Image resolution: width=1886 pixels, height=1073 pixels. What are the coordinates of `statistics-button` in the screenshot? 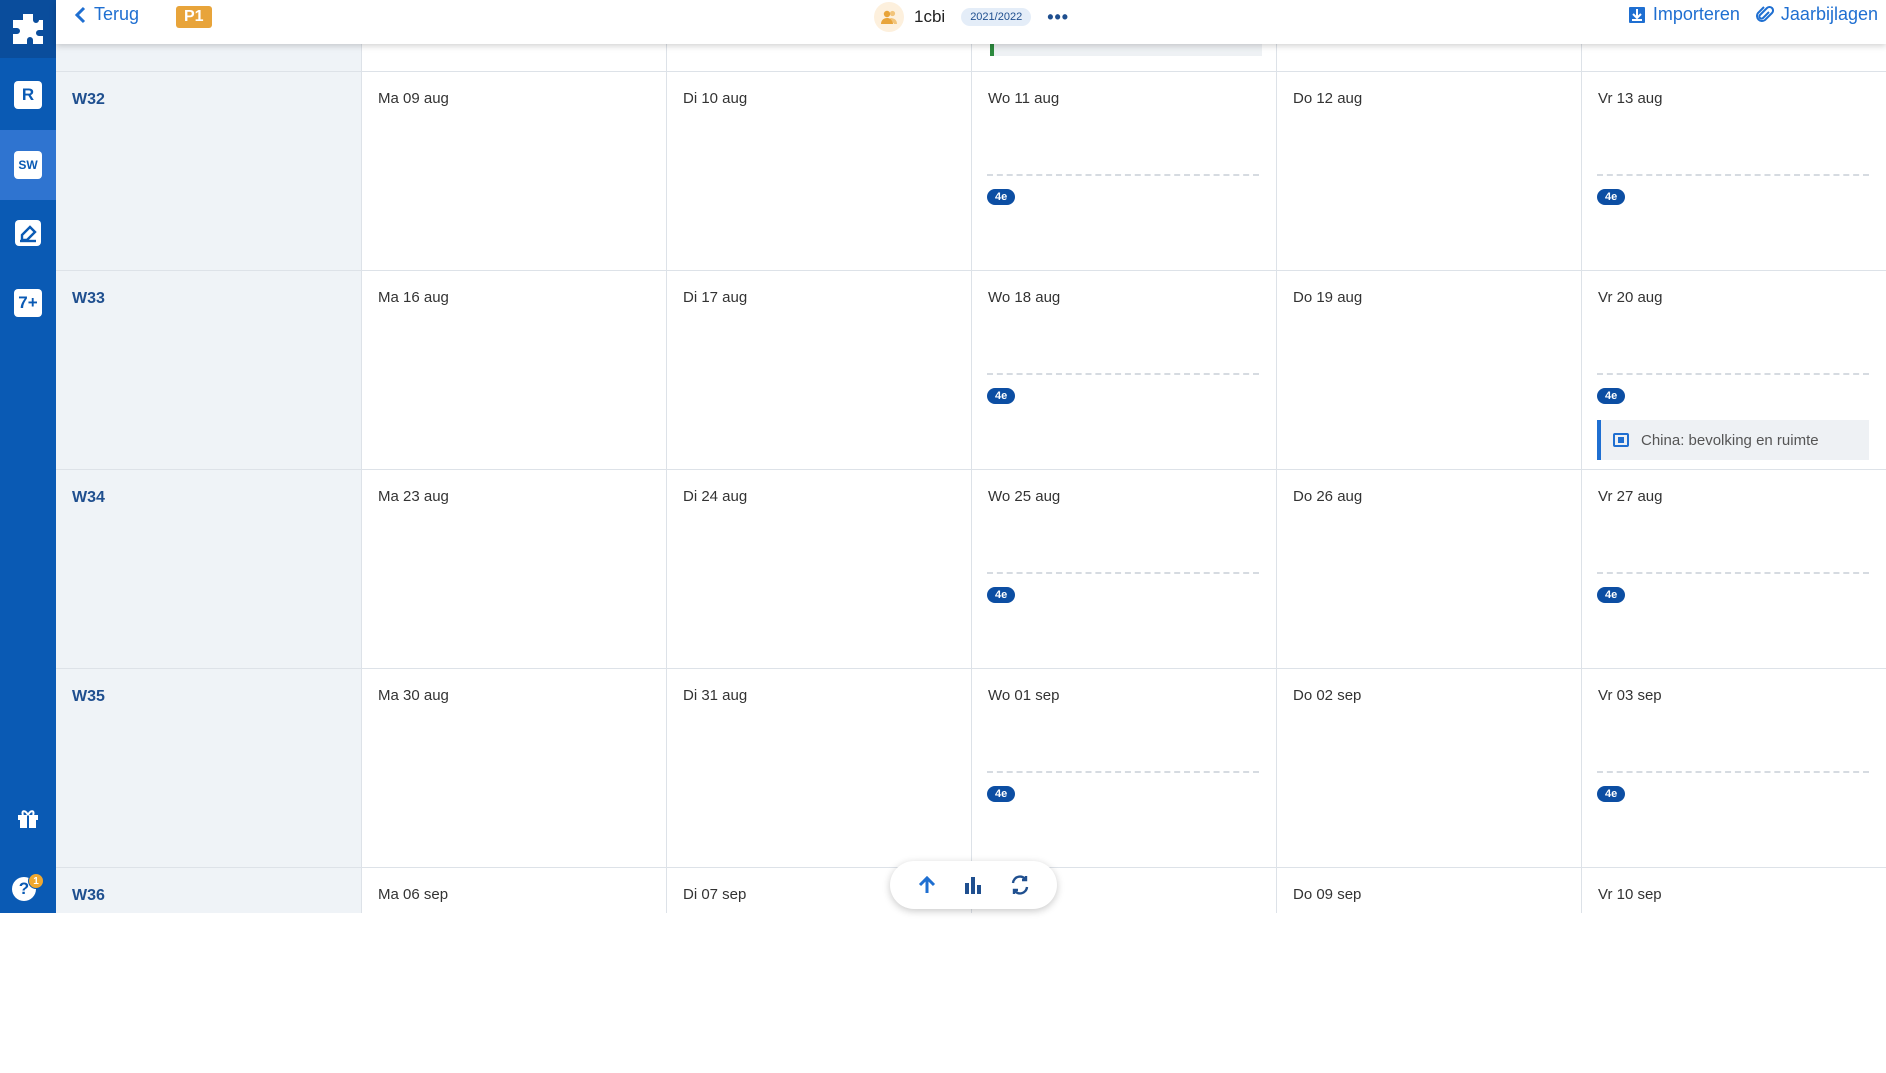 It's located at (973, 885).